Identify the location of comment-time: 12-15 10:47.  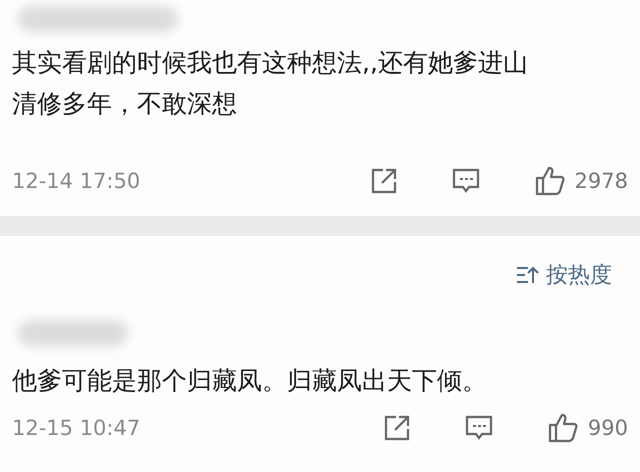
(76, 428).